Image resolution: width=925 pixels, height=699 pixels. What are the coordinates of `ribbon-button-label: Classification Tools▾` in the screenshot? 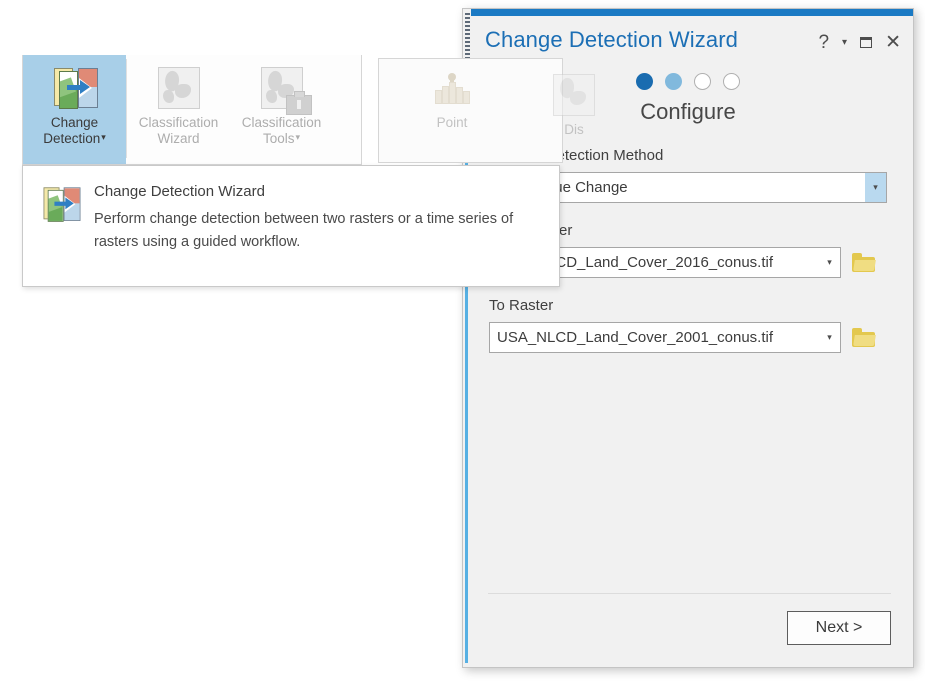 It's located at (281, 131).